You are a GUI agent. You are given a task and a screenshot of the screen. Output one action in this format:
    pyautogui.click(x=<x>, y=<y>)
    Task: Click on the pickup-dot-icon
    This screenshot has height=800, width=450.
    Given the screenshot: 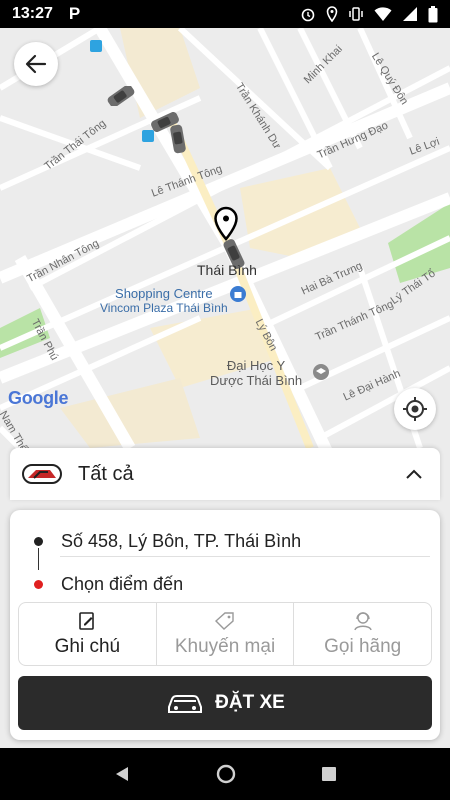 What is the action you would take?
    pyautogui.click(x=38, y=541)
    